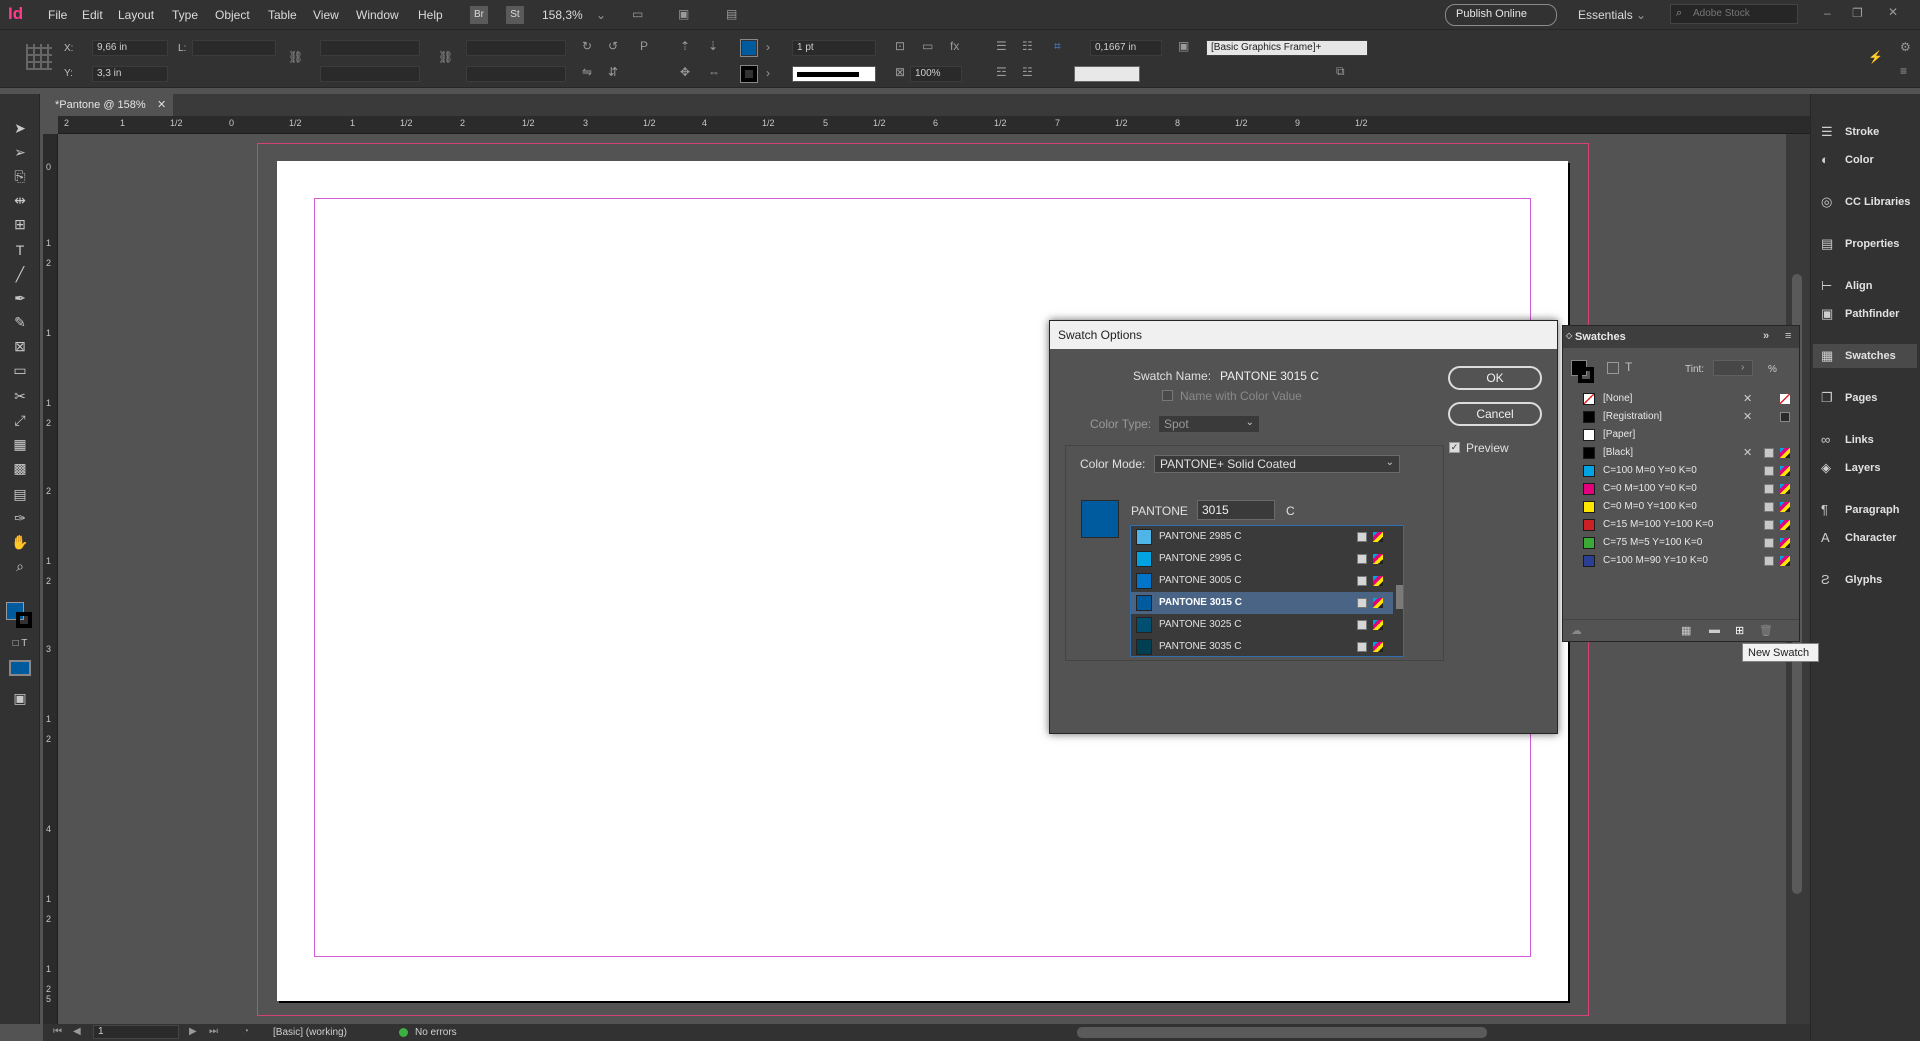 This screenshot has width=1920, height=1041. I want to click on line-tool-icon: ╱, so click(20, 274).